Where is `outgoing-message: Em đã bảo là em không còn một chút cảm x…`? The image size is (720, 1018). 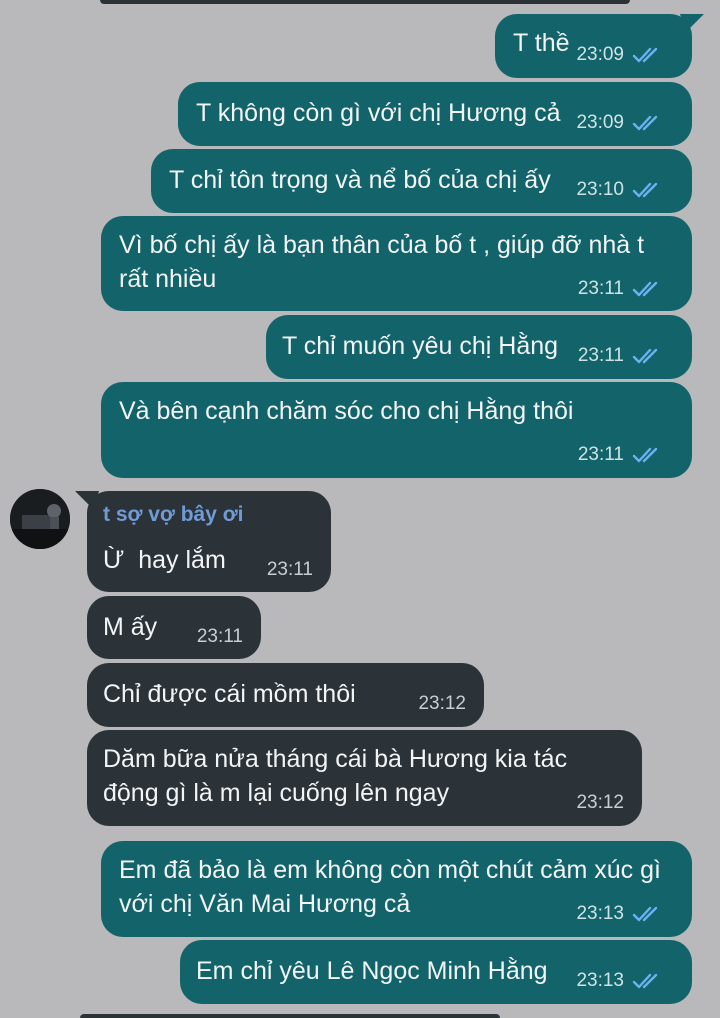 outgoing-message: Em đã bảo là em không còn một chút cảm x… is located at coordinates (396, 889).